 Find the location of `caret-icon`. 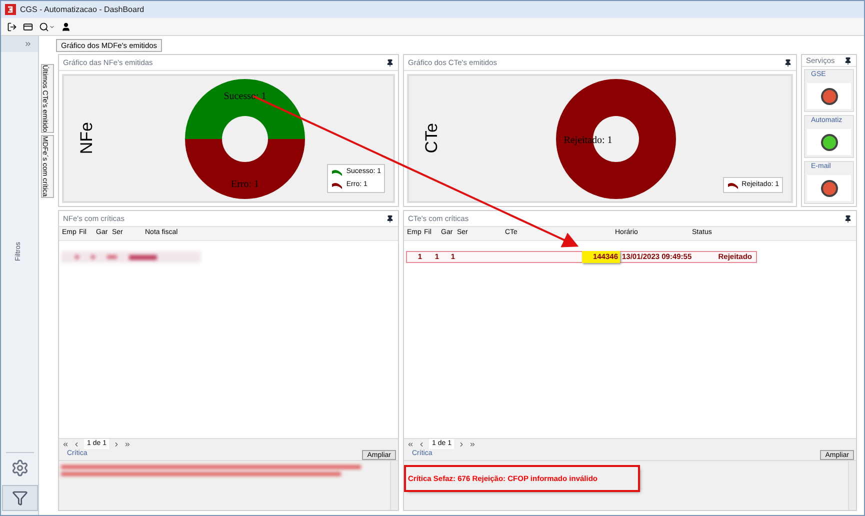

caret-icon is located at coordinates (52, 27).